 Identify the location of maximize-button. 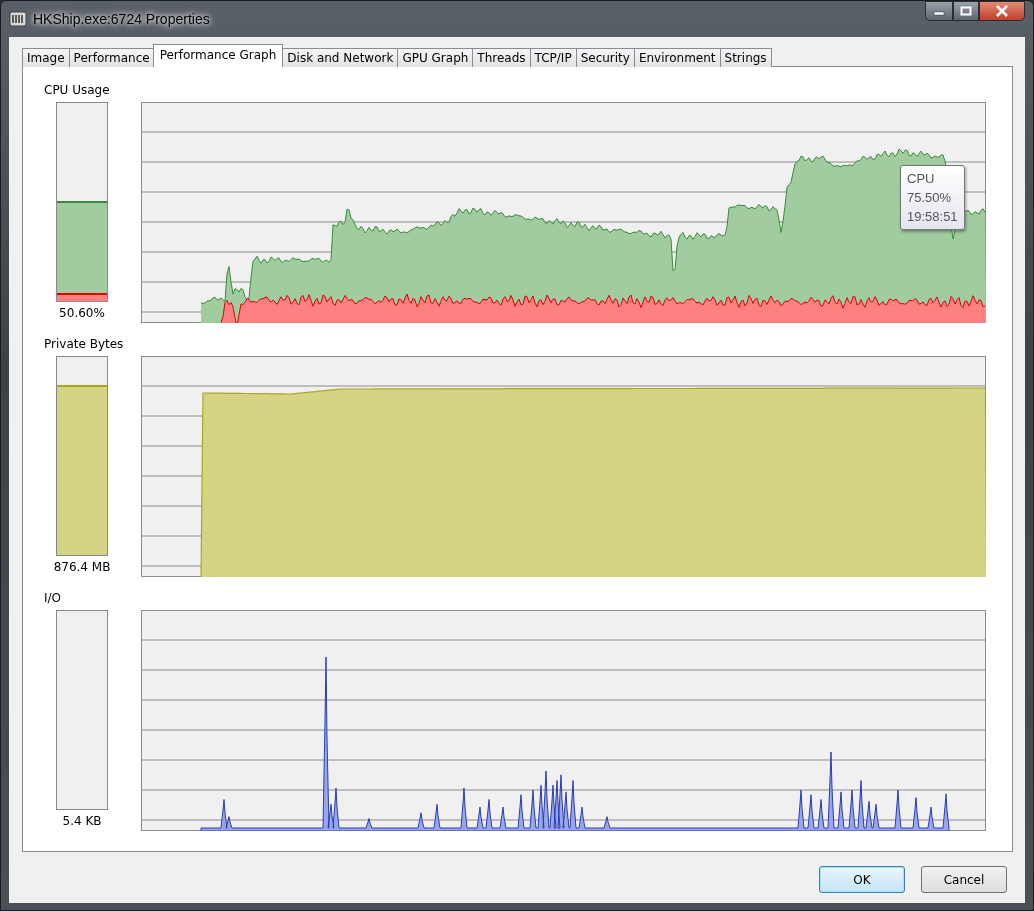
(966, 11).